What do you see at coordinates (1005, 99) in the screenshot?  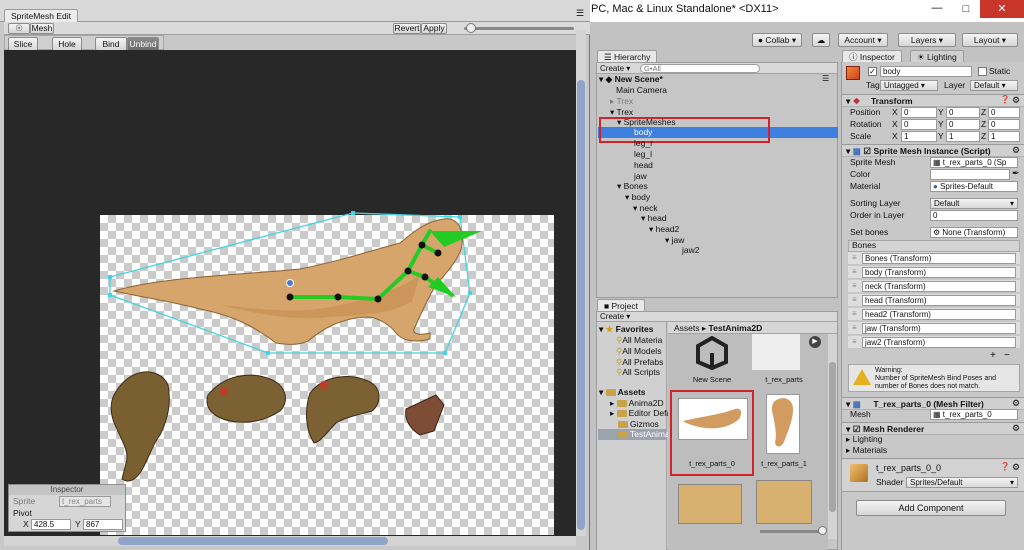 I see `component-help-icon: ❓` at bounding box center [1005, 99].